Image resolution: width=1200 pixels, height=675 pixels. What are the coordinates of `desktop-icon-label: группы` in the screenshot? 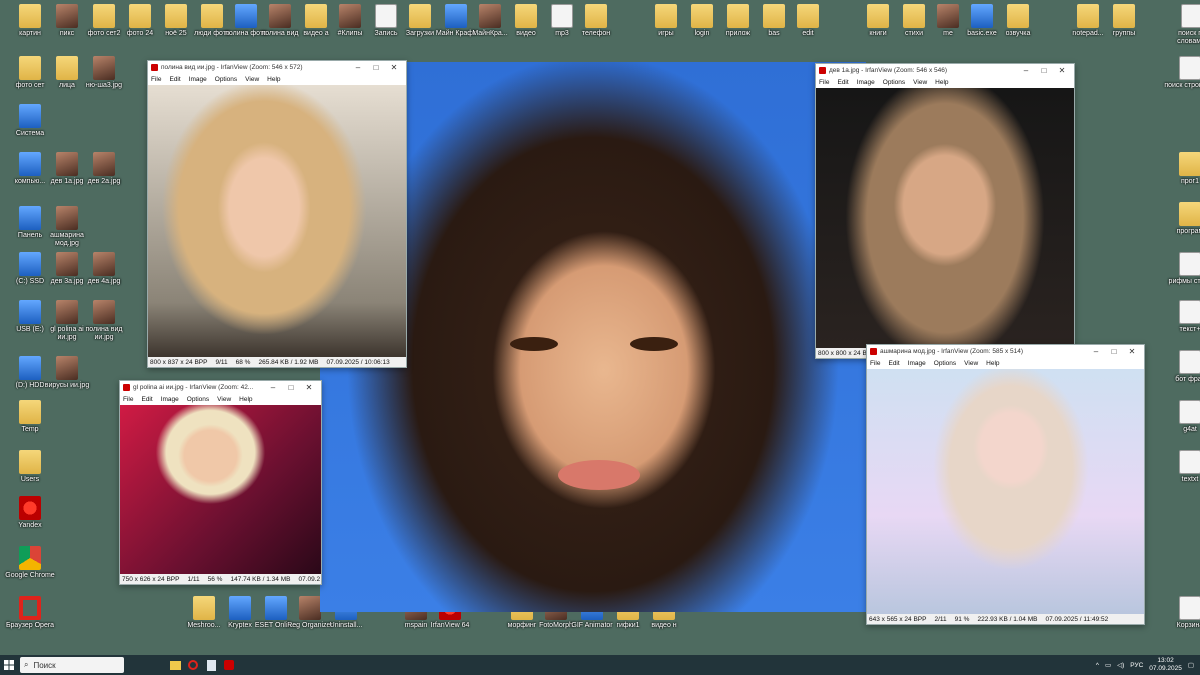 It's located at (1124, 33).